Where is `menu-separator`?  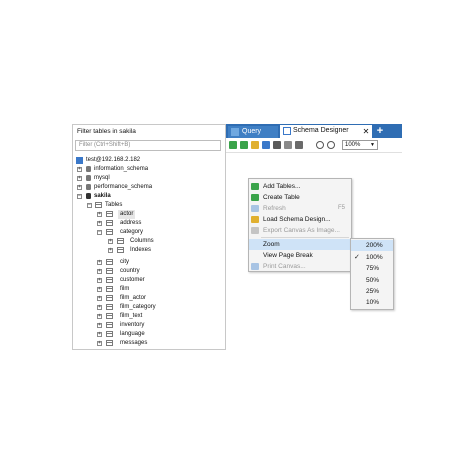 menu-separator is located at coordinates (305, 237).